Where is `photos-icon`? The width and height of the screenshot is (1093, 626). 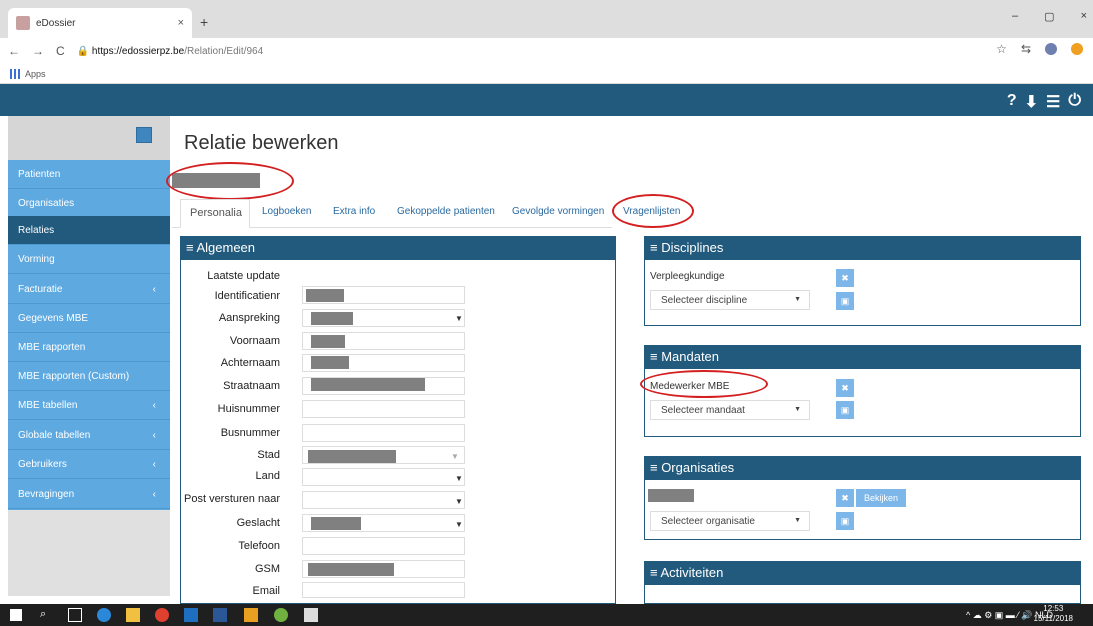
photos-icon is located at coordinates (311, 615).